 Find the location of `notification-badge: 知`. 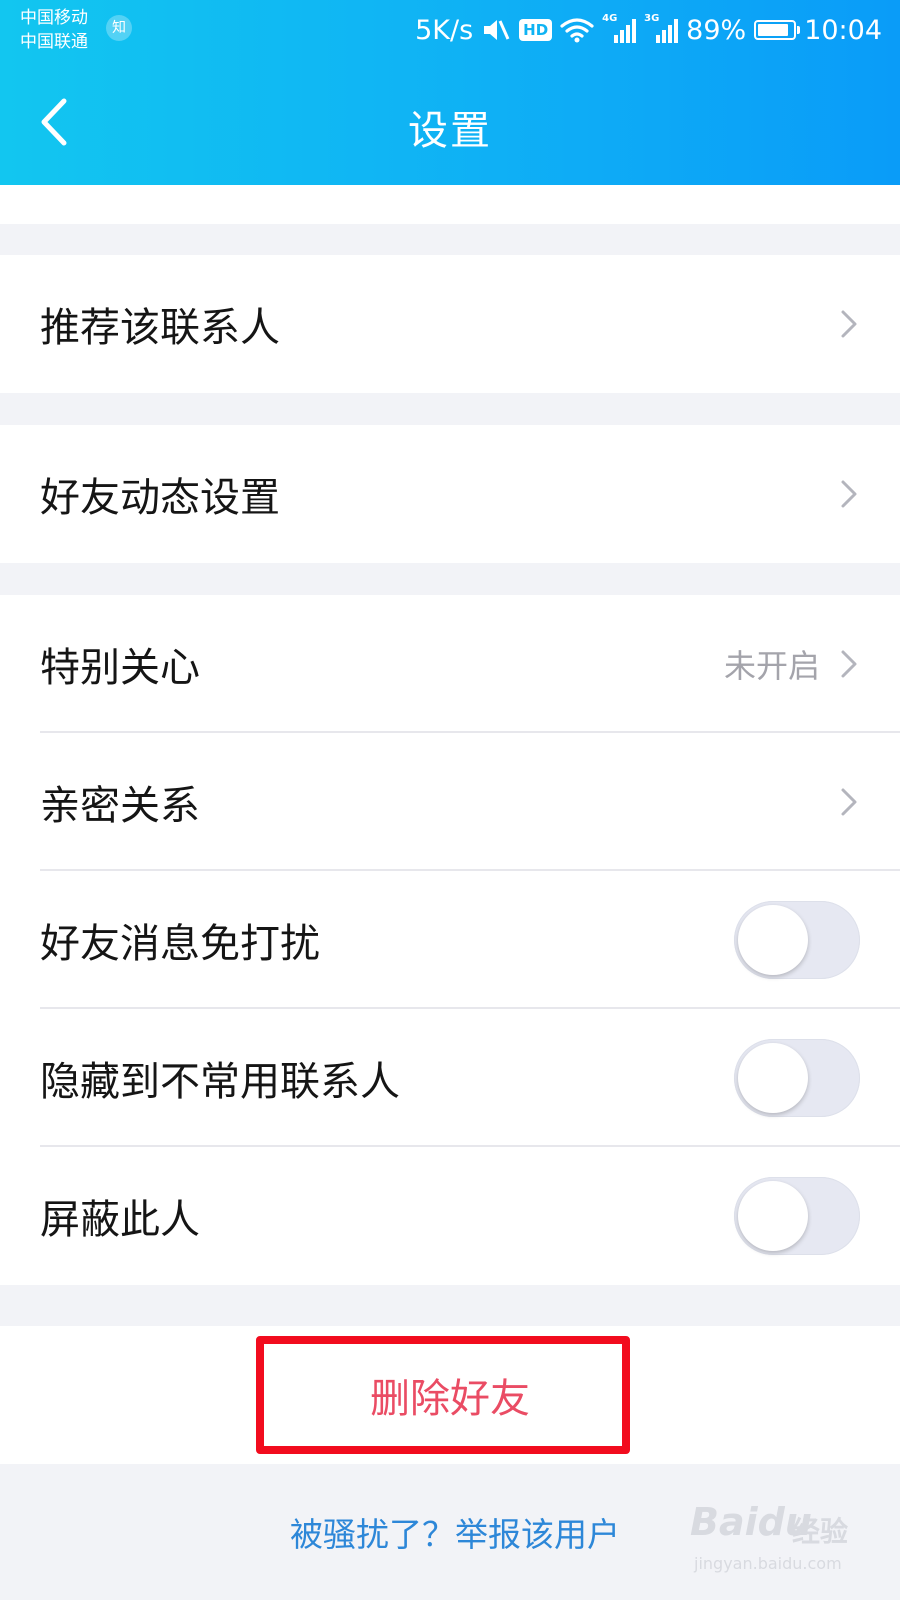

notification-badge: 知 is located at coordinates (119, 28).